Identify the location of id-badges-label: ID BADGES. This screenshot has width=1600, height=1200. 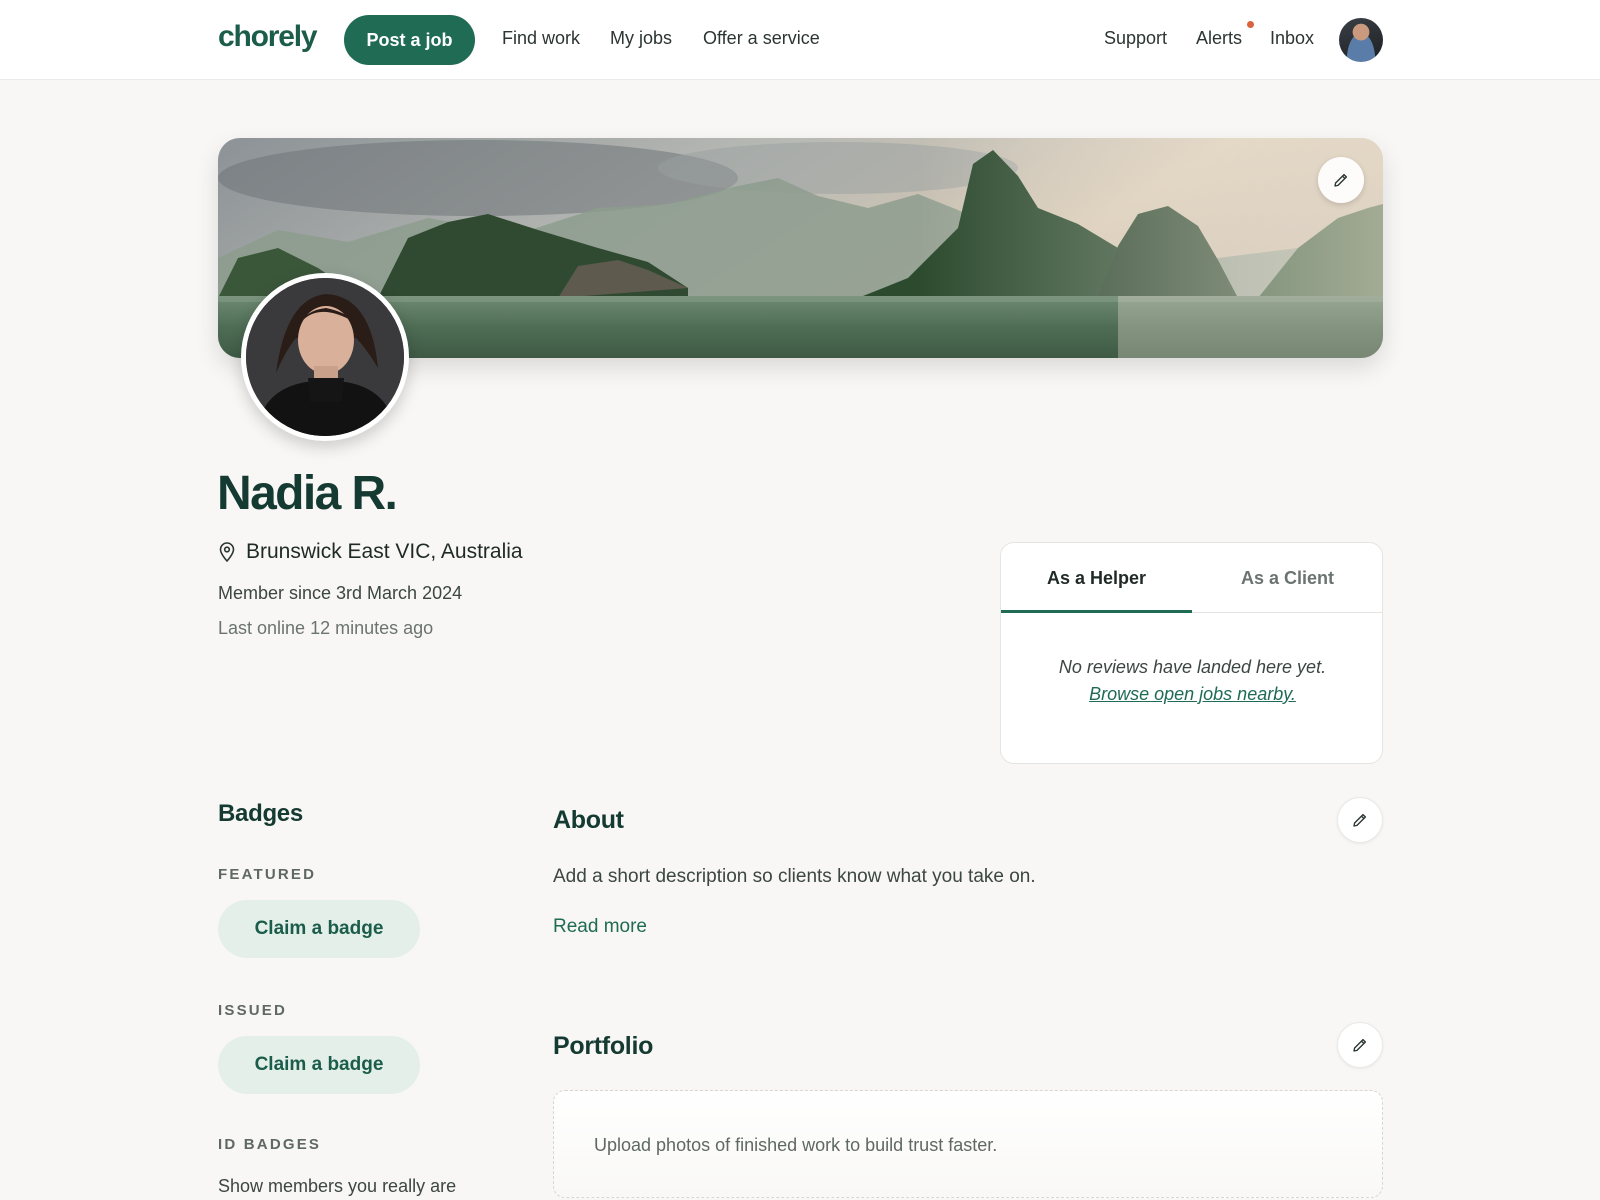
(270, 1144).